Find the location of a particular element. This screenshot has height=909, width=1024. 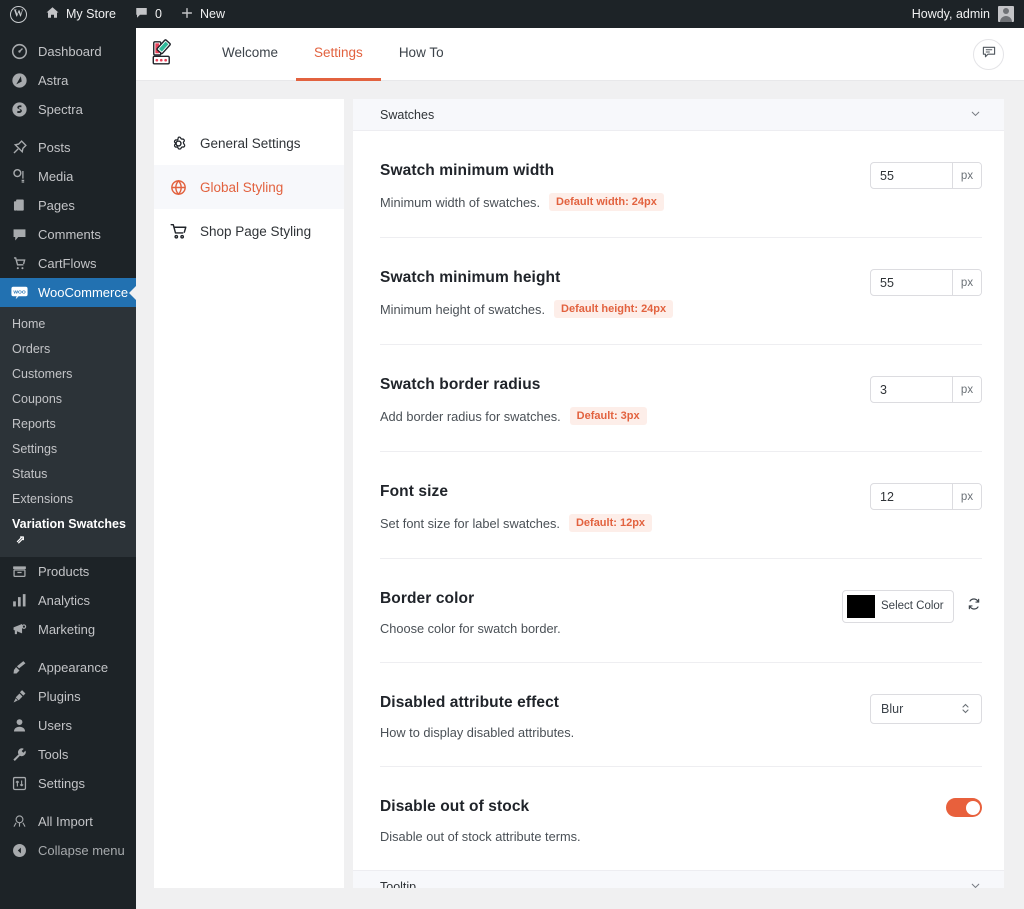

my-account-menu-item: Howdy, admin is located at coordinates (968, 14).